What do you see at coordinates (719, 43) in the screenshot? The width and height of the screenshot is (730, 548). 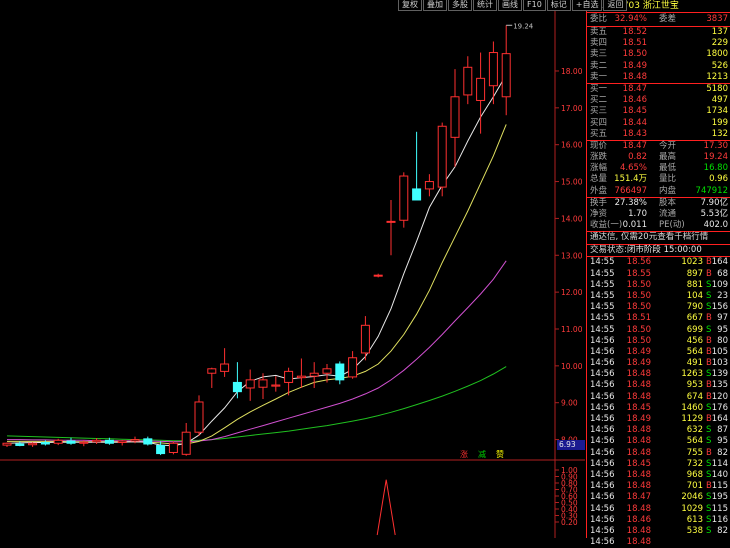 I see `level-volume: 229` at bounding box center [719, 43].